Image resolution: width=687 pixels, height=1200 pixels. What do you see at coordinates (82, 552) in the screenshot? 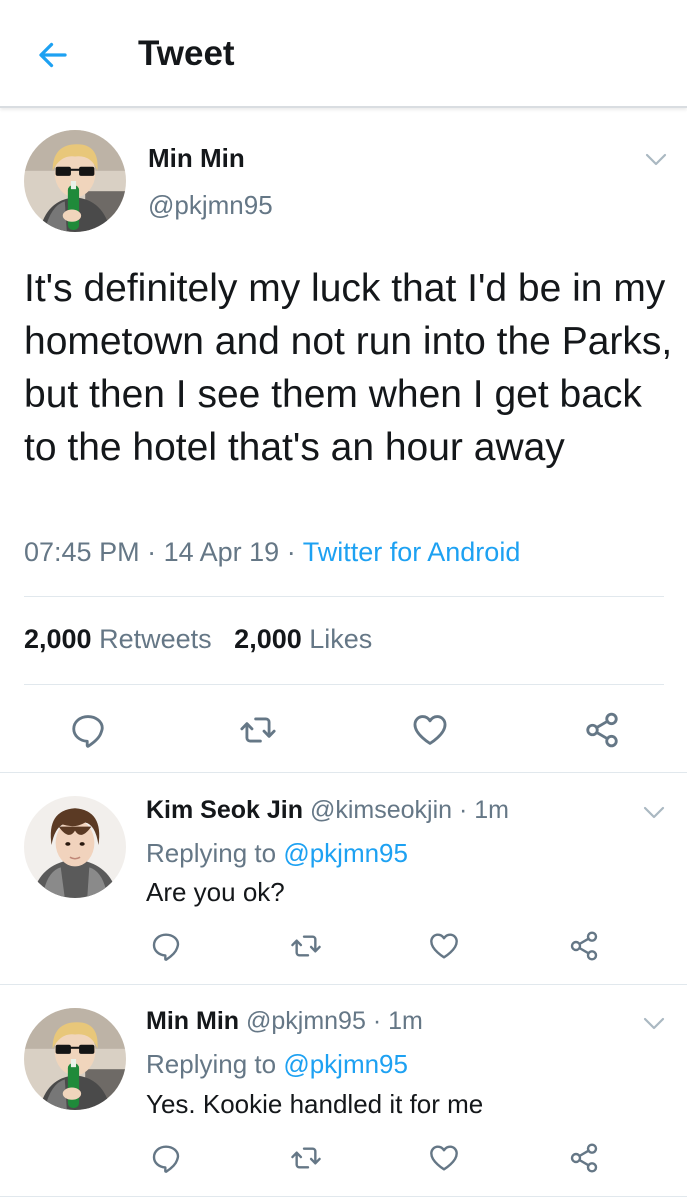
I see `tweet-time: 07:45 PM` at bounding box center [82, 552].